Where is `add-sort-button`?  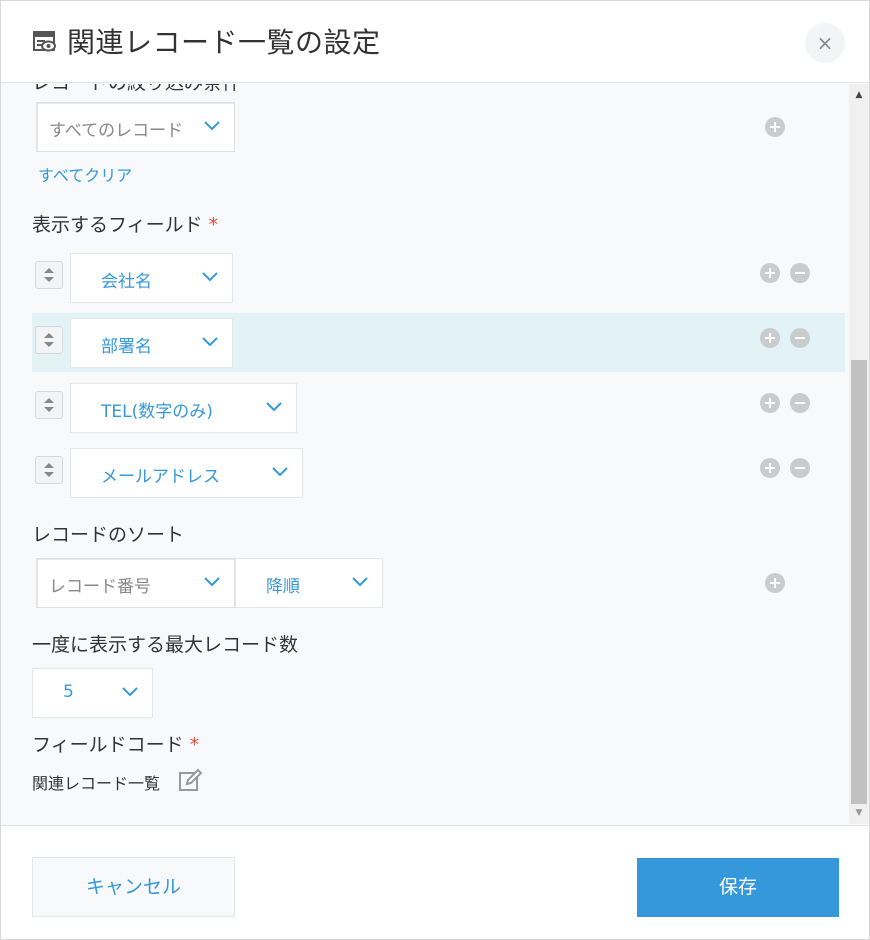 add-sort-button is located at coordinates (775, 583).